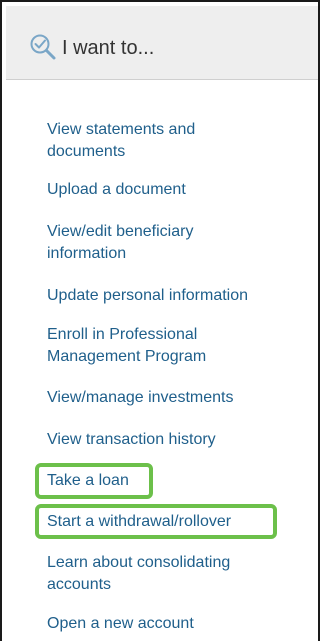  I want to click on link-upload-document: Upload a document, so click(116, 190).